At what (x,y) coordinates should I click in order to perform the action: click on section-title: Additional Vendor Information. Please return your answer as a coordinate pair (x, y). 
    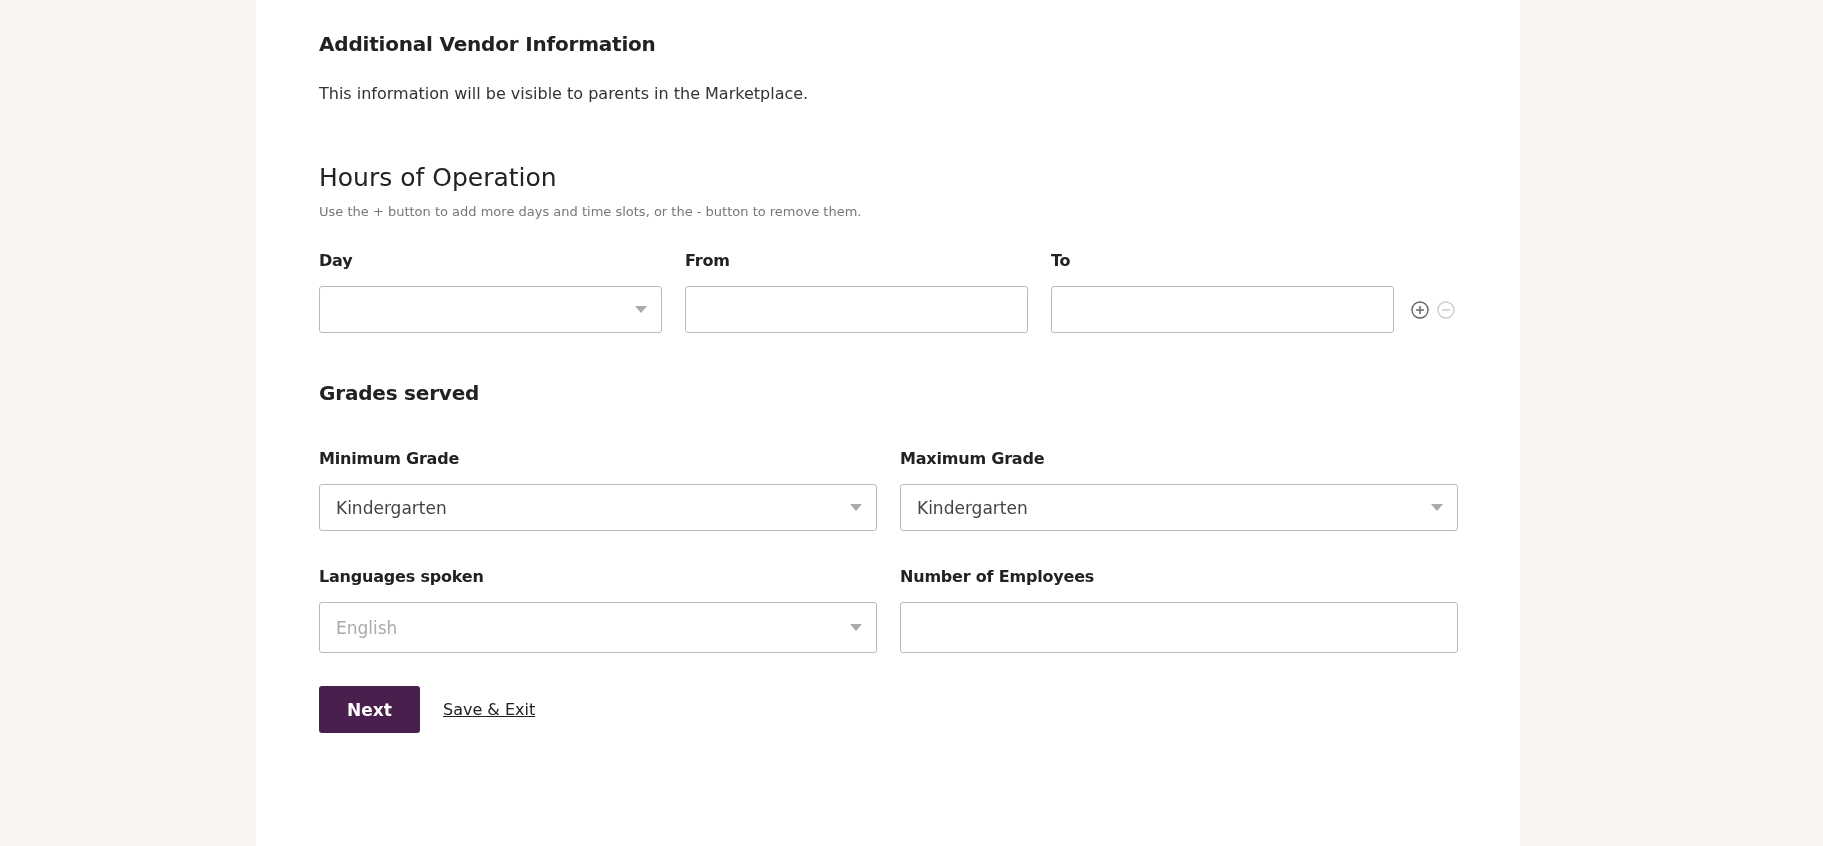
    Looking at the image, I should click on (488, 44).